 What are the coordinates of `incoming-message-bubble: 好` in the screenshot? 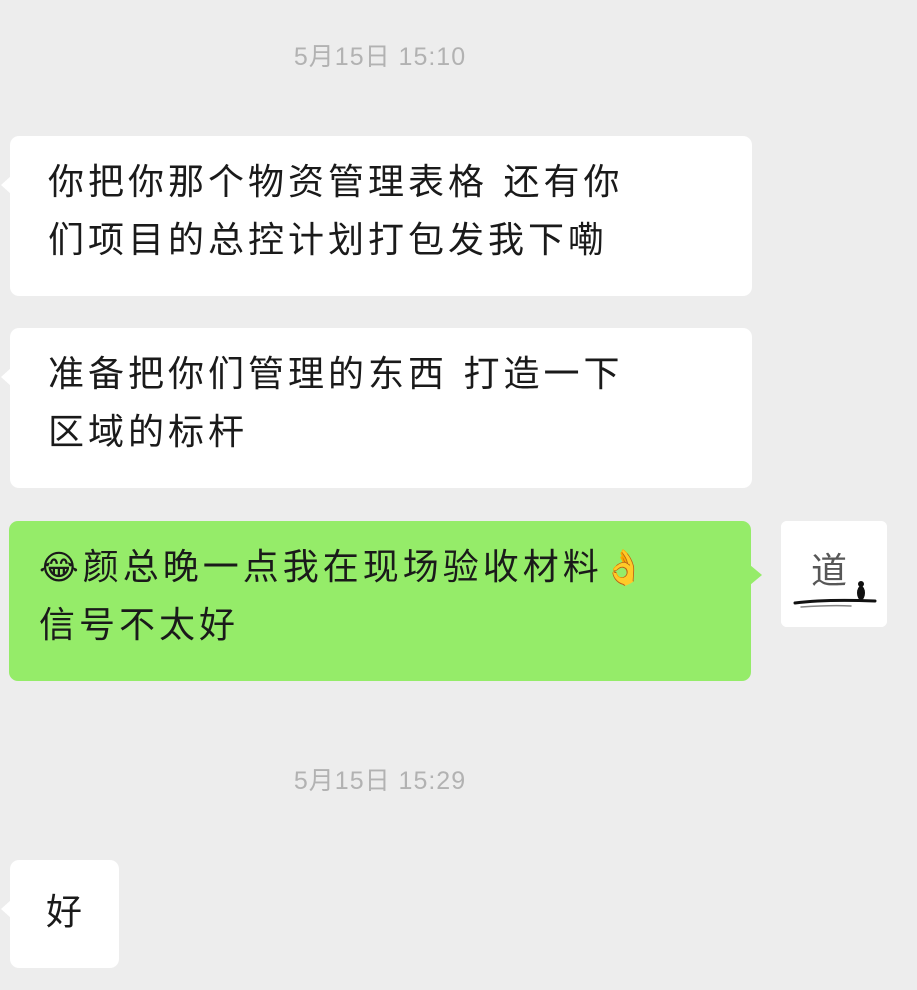 It's located at (60, 914).